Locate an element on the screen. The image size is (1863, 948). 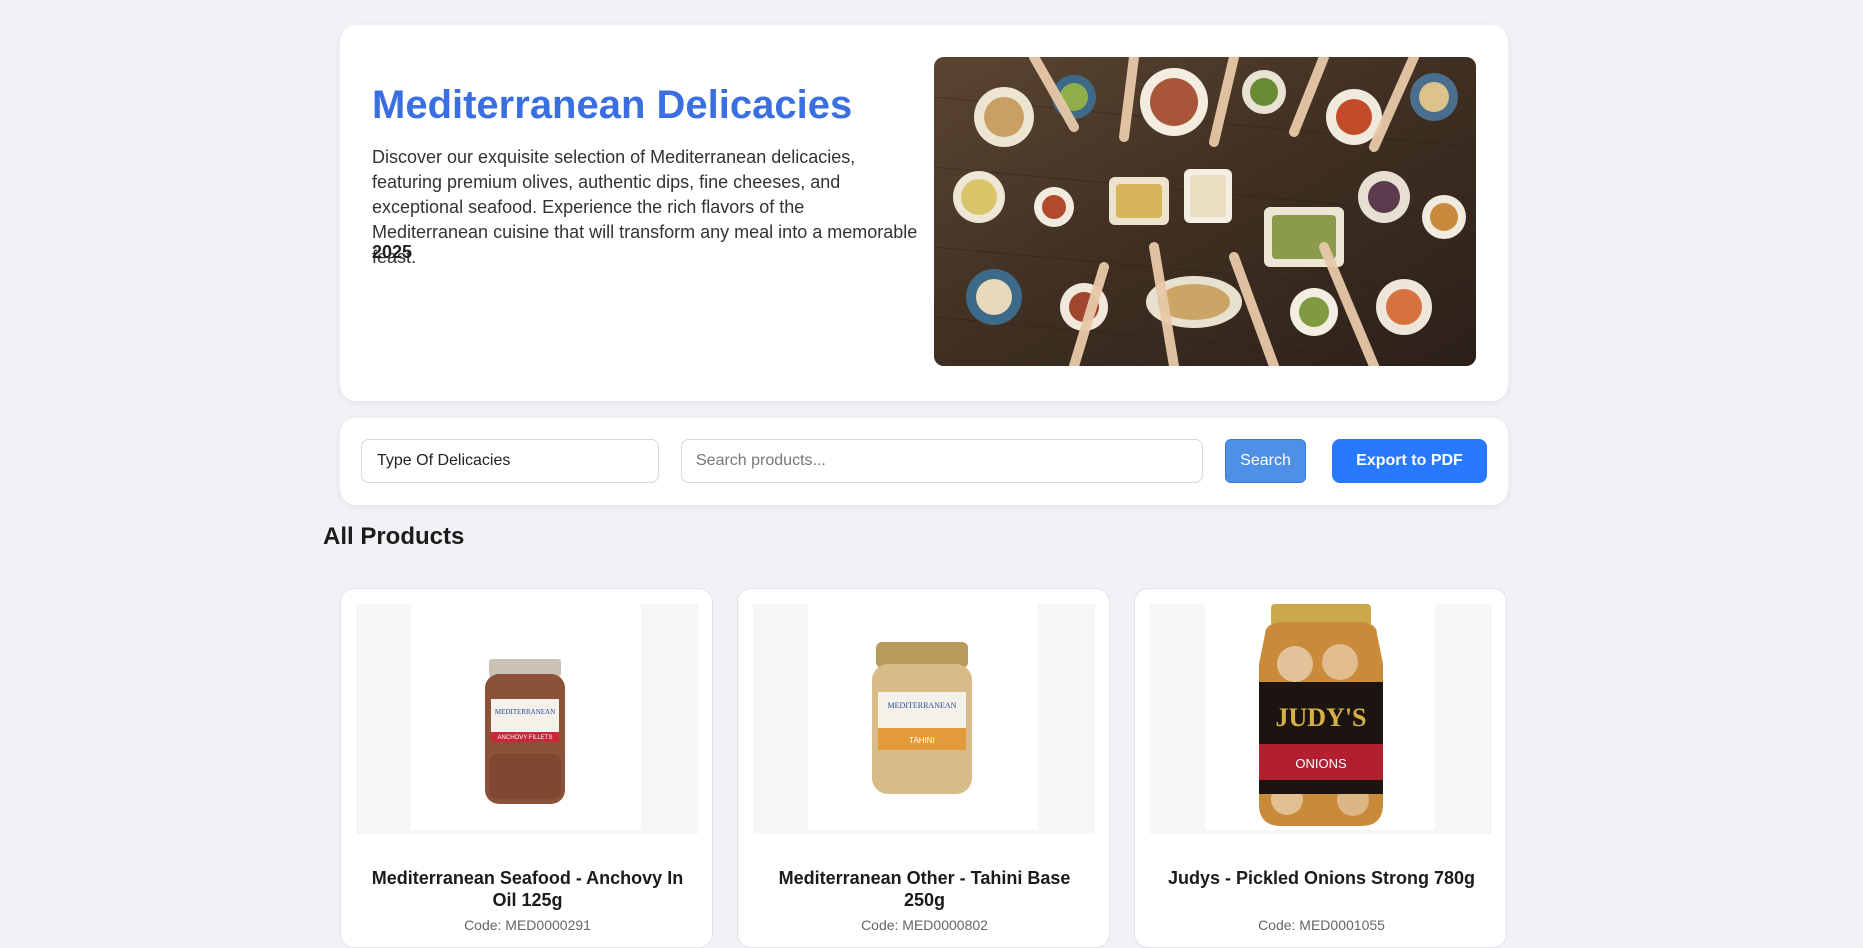
jar-brand: JUDY'S is located at coordinates (1320, 717).